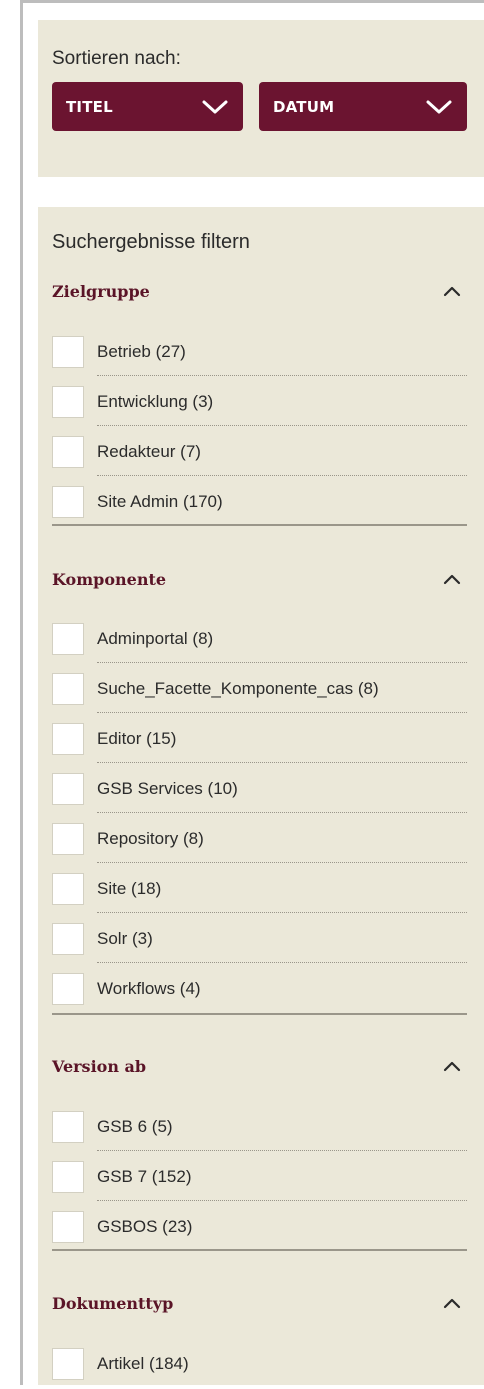  What do you see at coordinates (259, 790) in the screenshot?
I see `filter-item-gsb-services: GSB Services (10)` at bounding box center [259, 790].